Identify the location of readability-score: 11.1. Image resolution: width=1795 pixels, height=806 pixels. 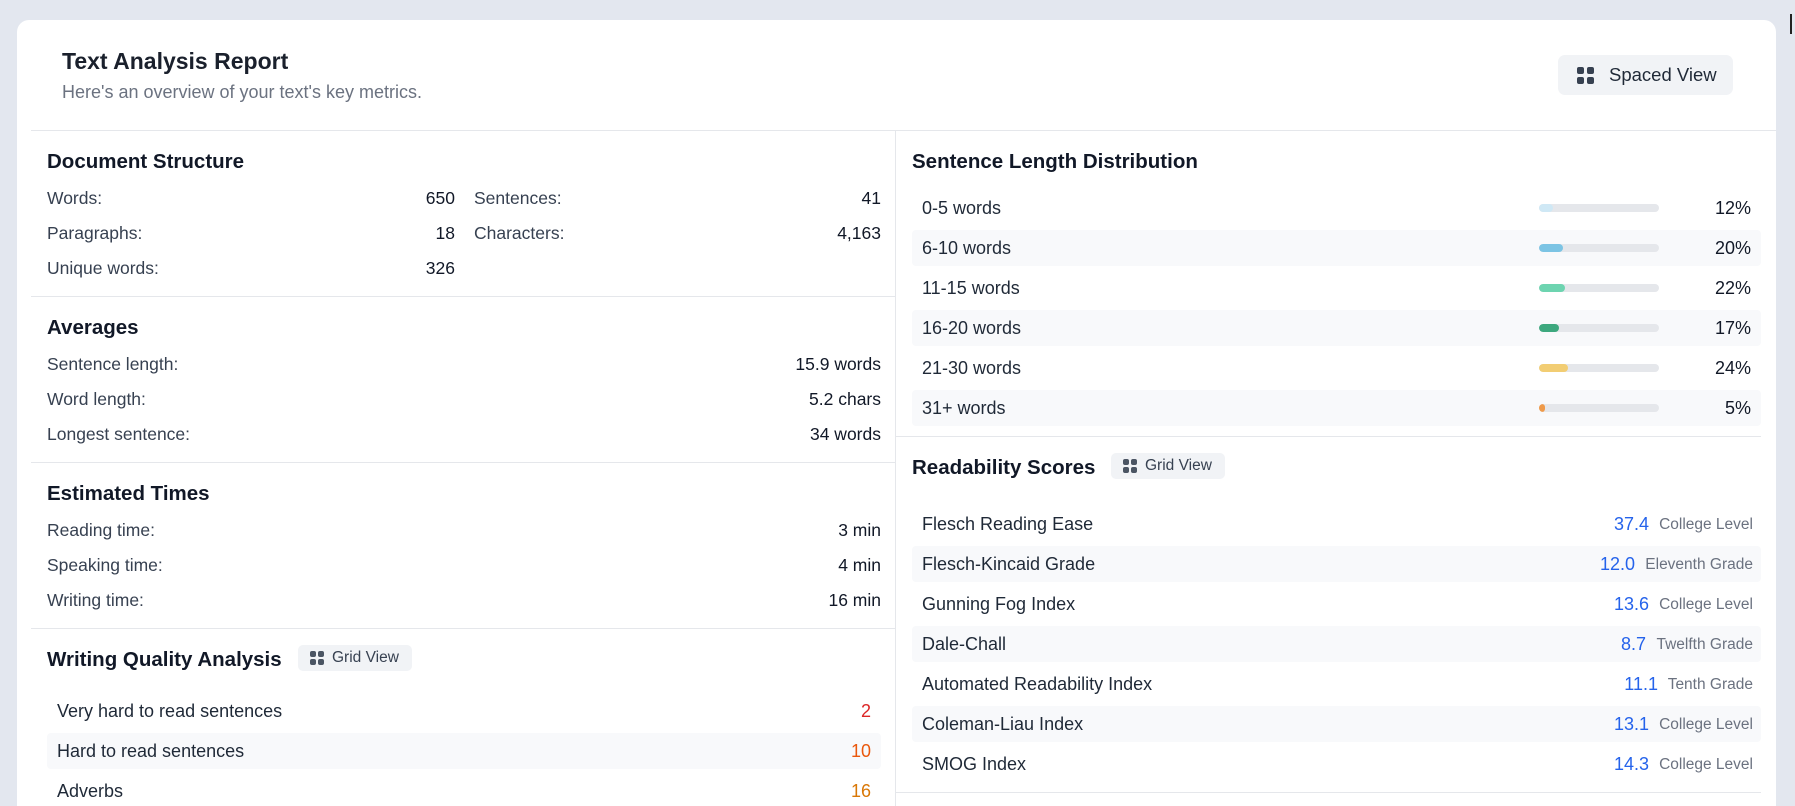
(1641, 684).